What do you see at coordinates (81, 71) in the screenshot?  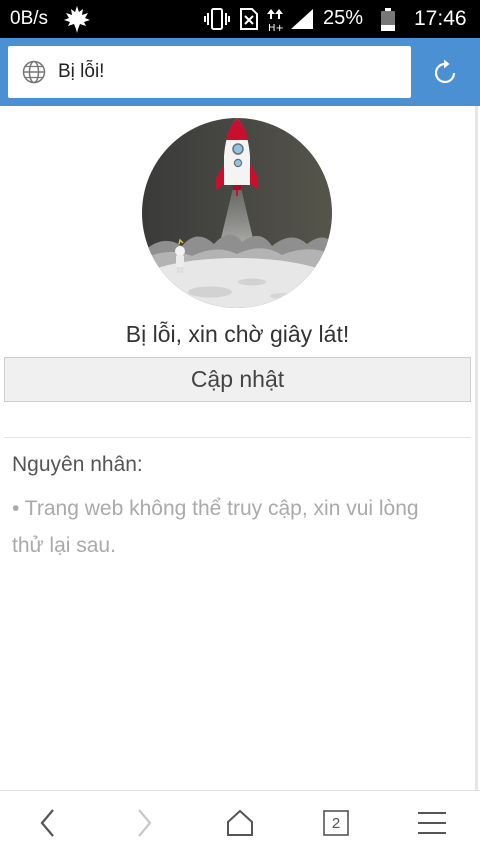 I see `address-text: Bị lỗi!` at bounding box center [81, 71].